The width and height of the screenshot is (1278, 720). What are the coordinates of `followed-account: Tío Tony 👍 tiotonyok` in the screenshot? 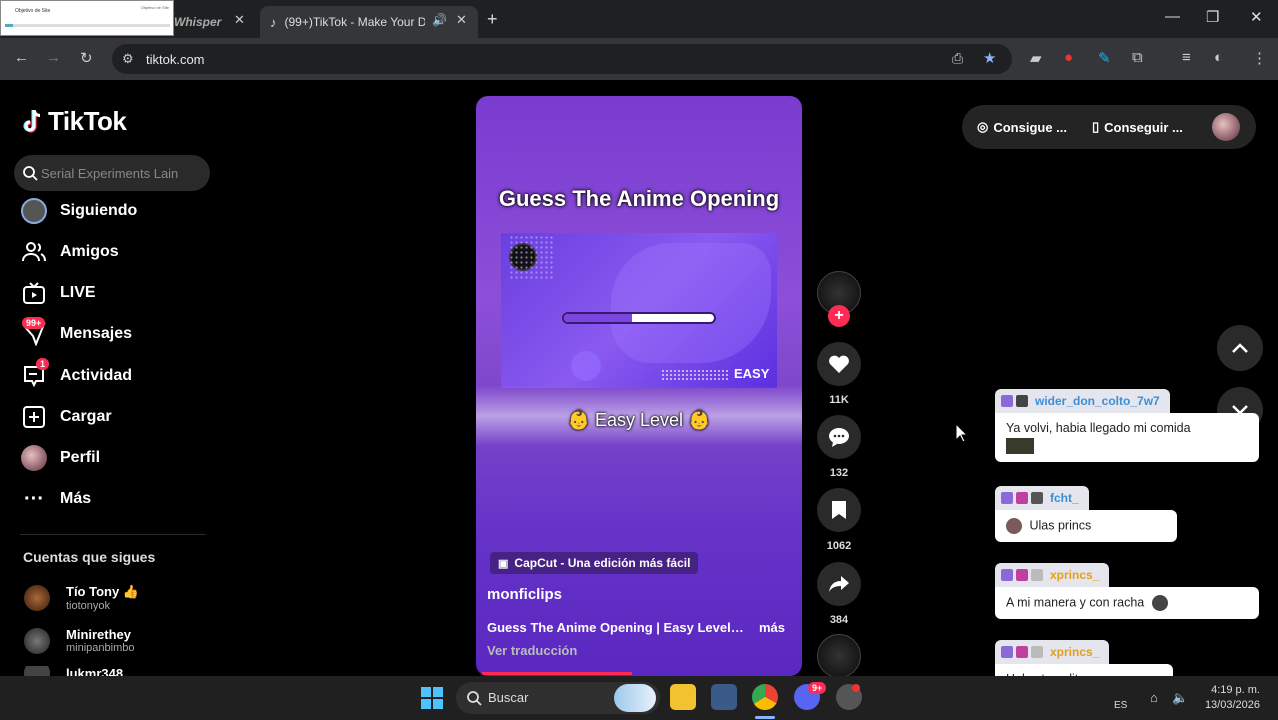 It's located at (81, 598).